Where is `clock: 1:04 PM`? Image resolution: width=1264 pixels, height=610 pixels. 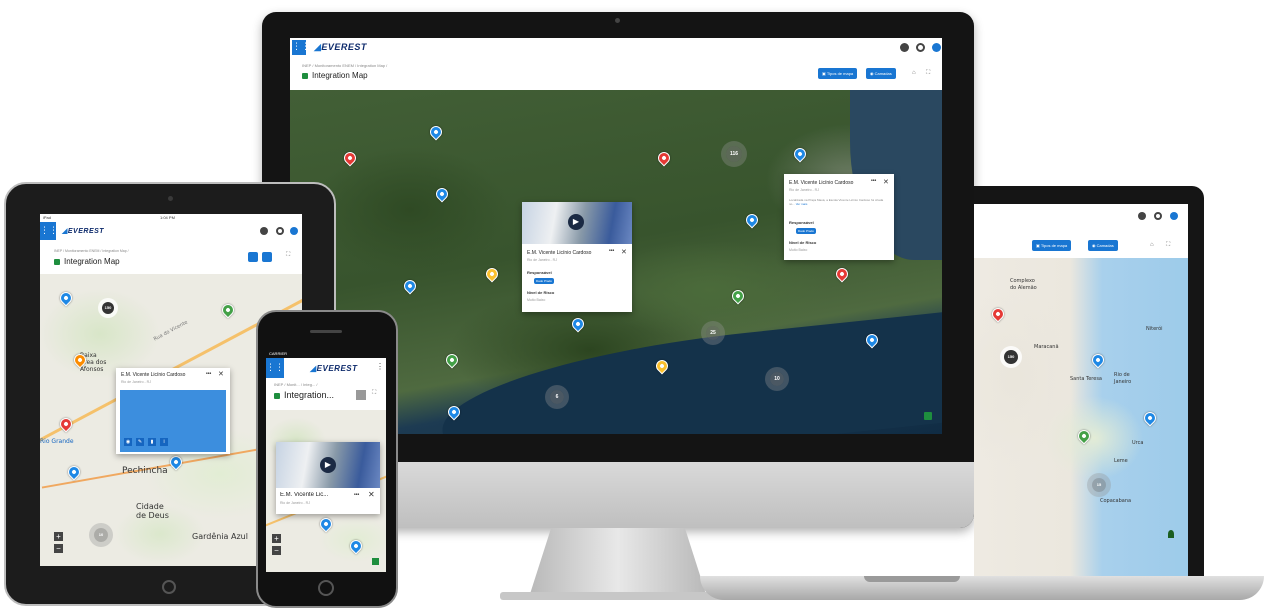
clock: 1:04 PM is located at coordinates (167, 217).